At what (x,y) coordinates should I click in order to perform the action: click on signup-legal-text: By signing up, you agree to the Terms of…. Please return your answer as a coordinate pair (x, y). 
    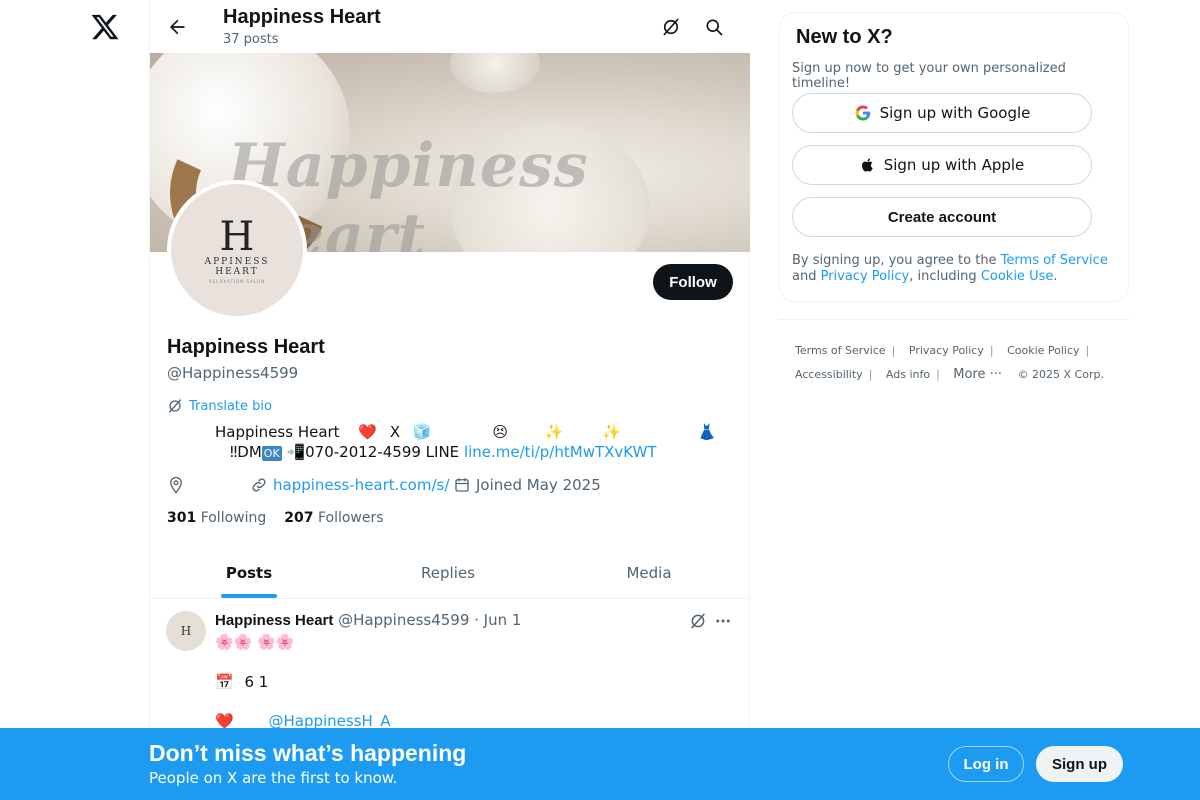
    Looking at the image, I should click on (957, 269).